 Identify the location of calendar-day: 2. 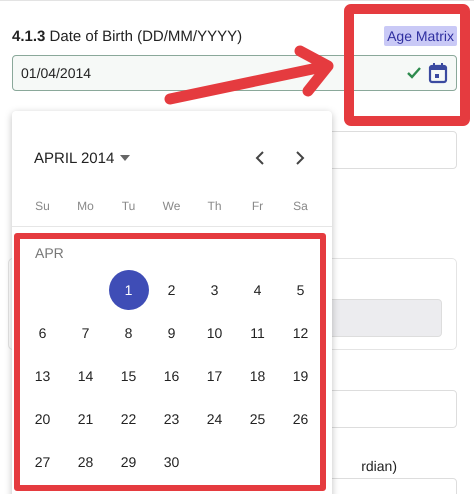
(171, 290).